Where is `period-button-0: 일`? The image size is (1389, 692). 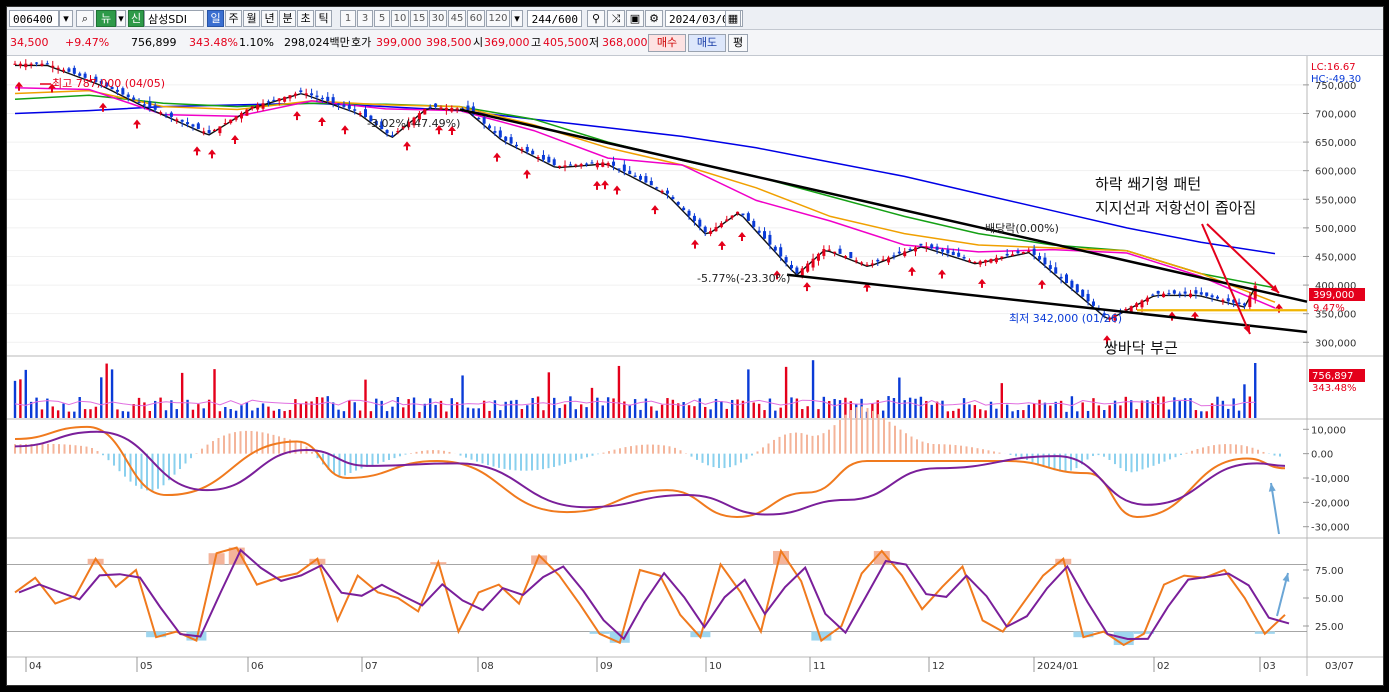
period-button-0: 일 is located at coordinates (215, 18).